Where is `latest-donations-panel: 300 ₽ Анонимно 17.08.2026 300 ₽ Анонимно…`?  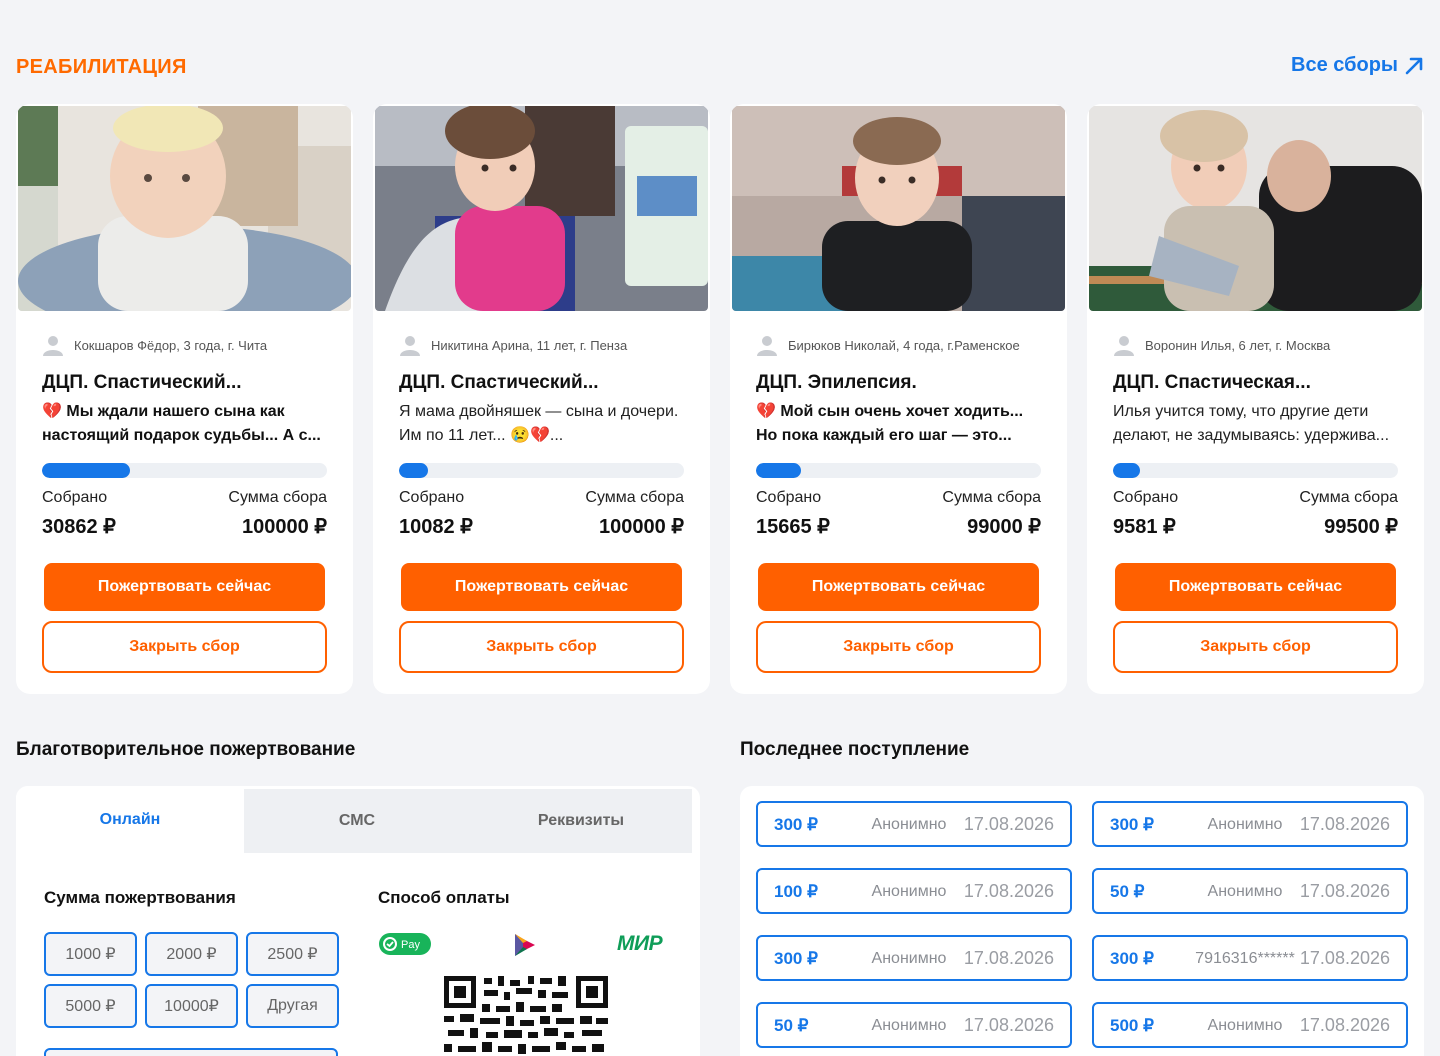
latest-donations-panel: 300 ₽ Анонимно 17.08.2026 300 ₽ Анонимно… is located at coordinates (1082, 921).